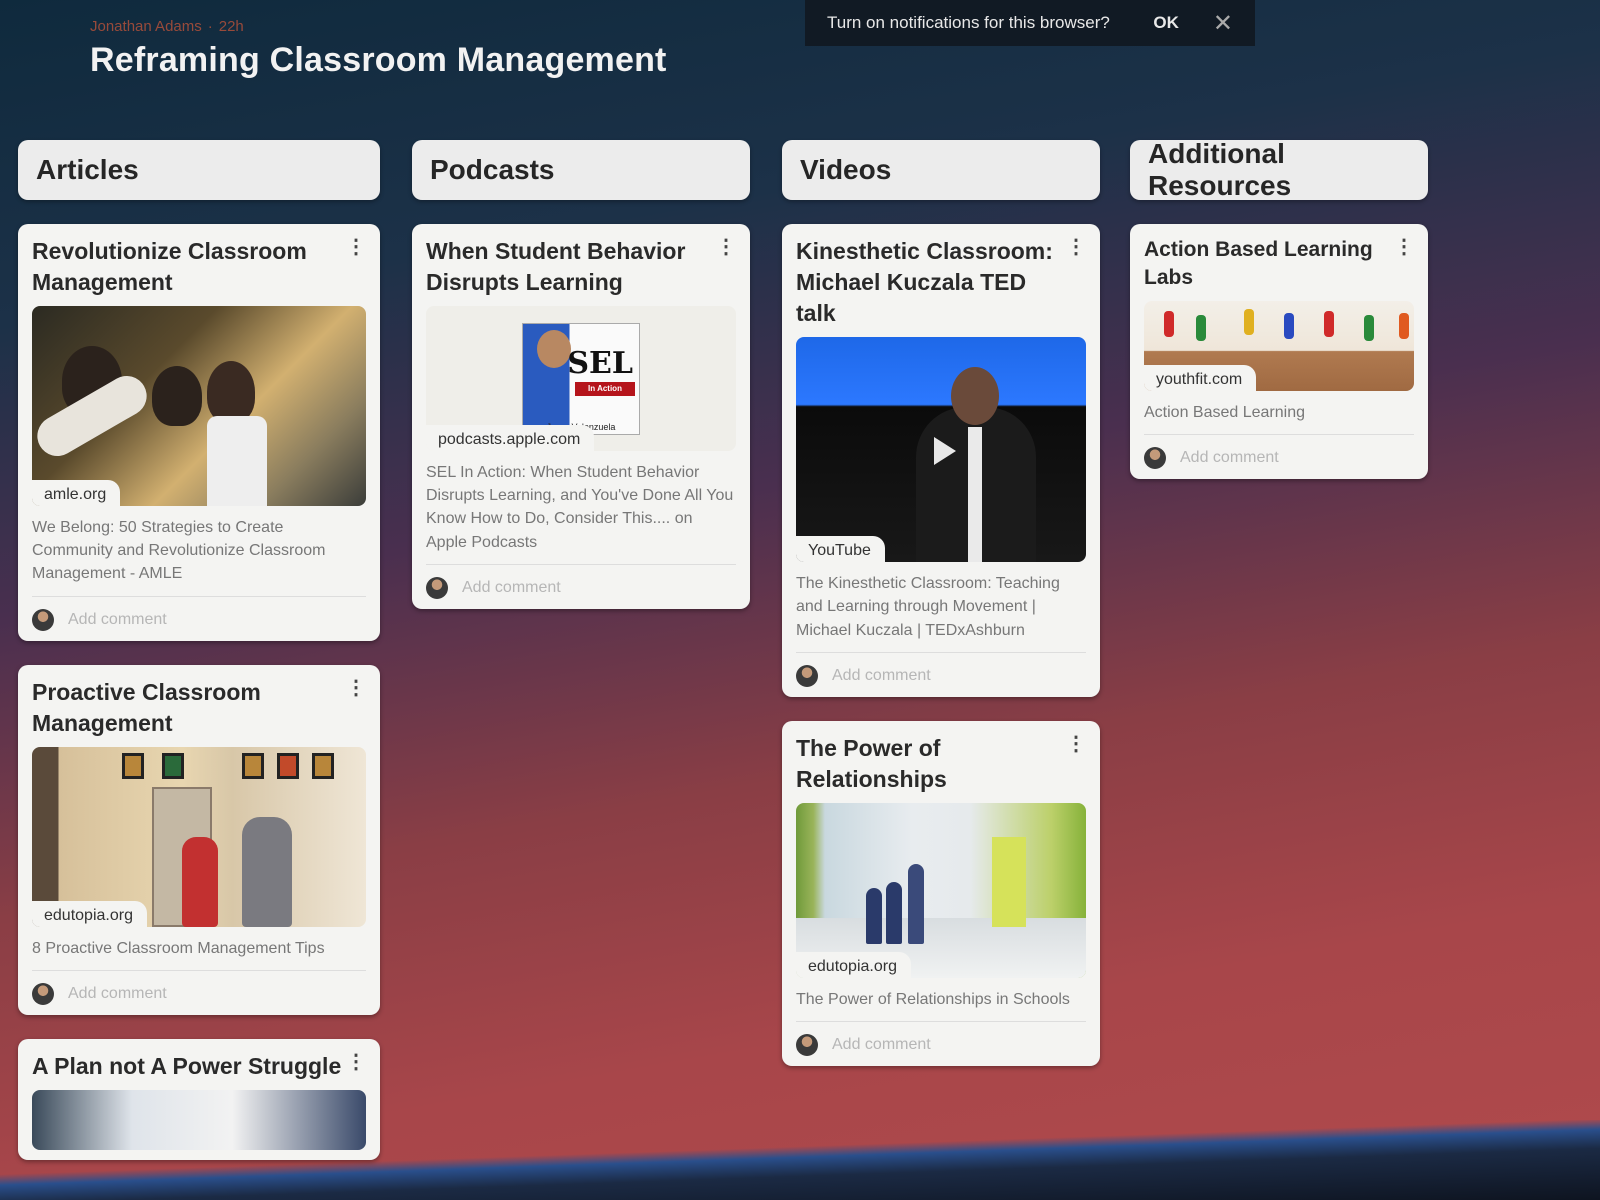  I want to click on link-description: 8 Proactive Classroom Management Tips, so click(199, 954).